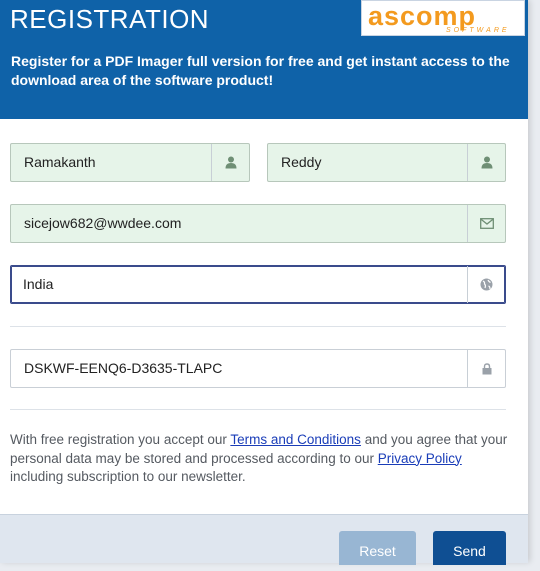  Describe the element at coordinates (38, 284) in the screenshot. I see `country-value: India` at that location.